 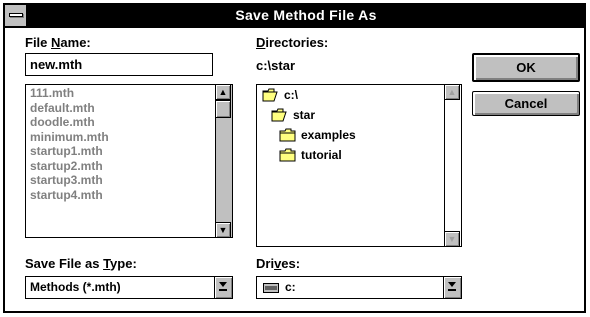 What do you see at coordinates (526, 103) in the screenshot?
I see `cancel-button: Cancel` at bounding box center [526, 103].